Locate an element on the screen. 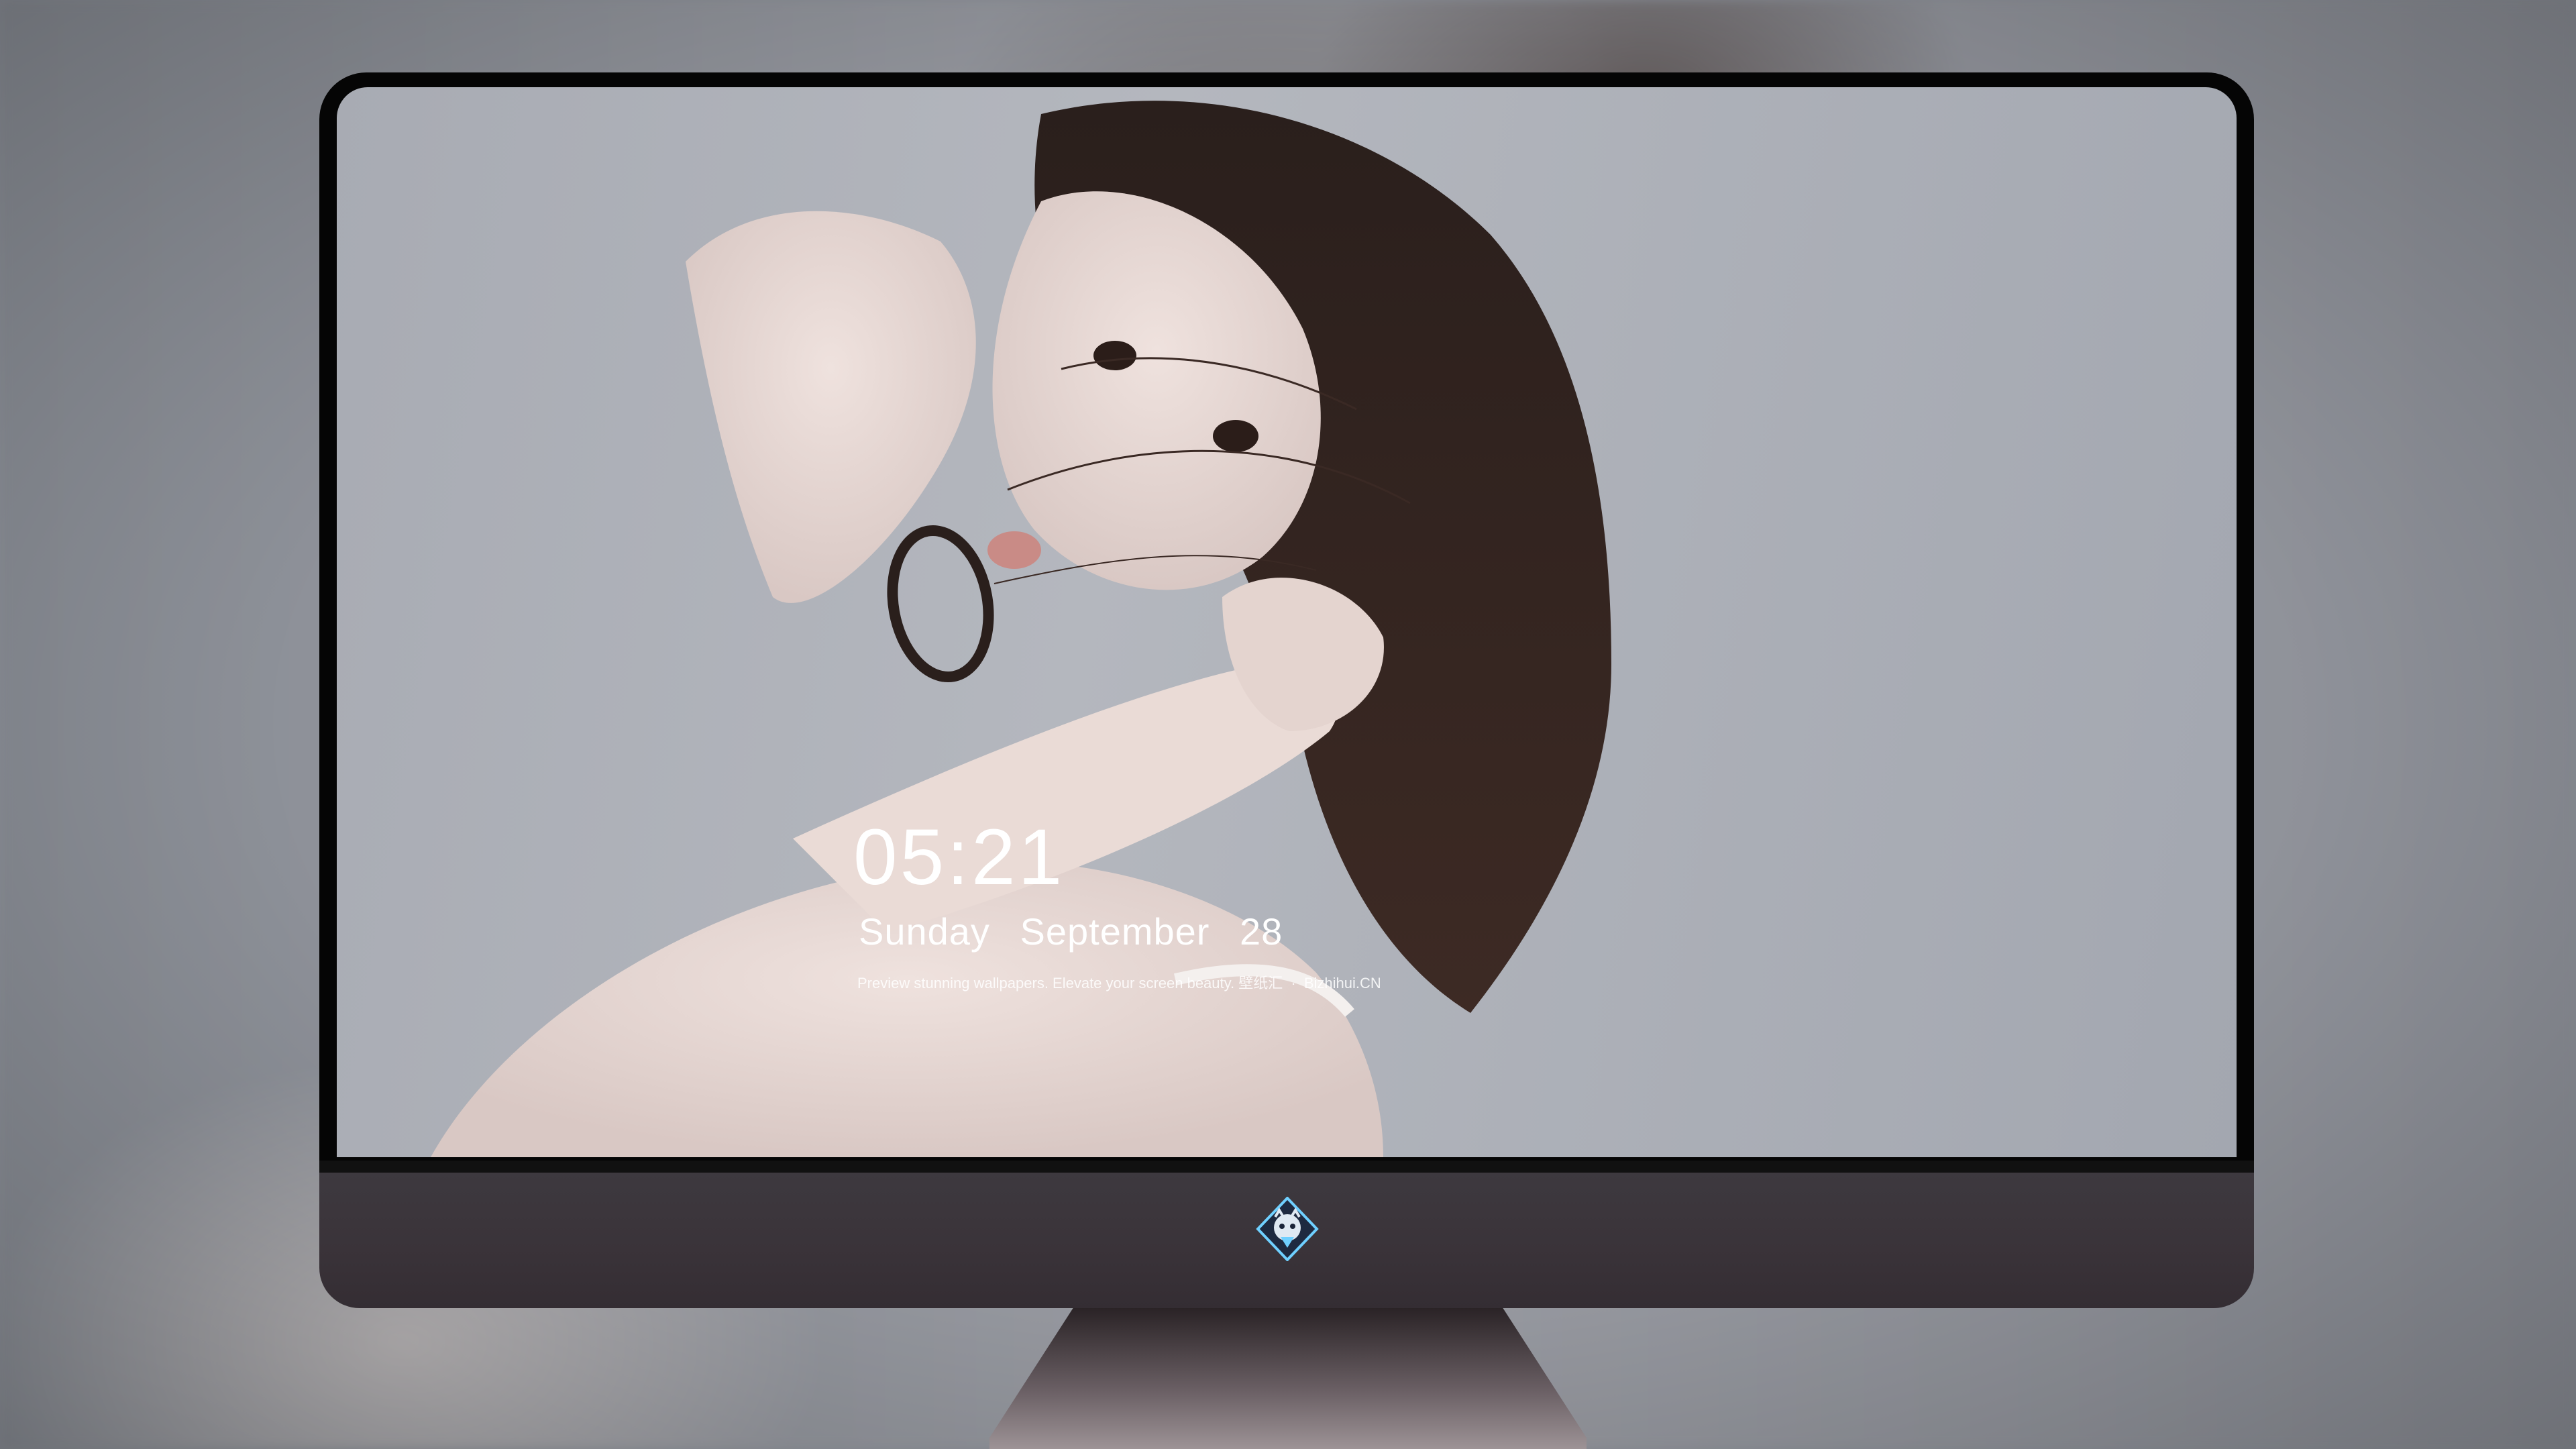 This screenshot has height=1449, width=2576. lock-date: Sunday September 28 is located at coordinates (1071, 931).